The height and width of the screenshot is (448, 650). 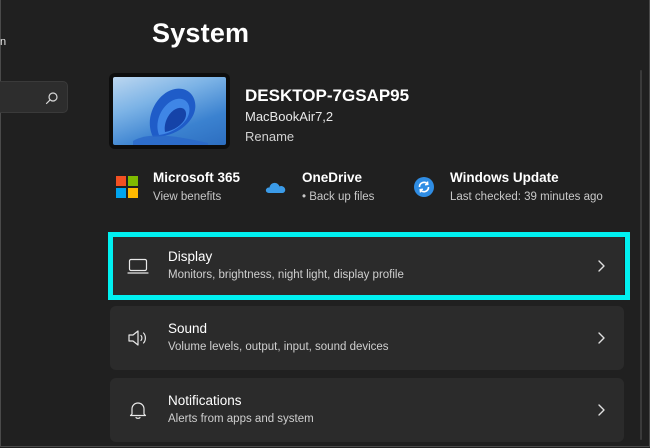 I want to click on speaker-icon, so click(x=137, y=338).